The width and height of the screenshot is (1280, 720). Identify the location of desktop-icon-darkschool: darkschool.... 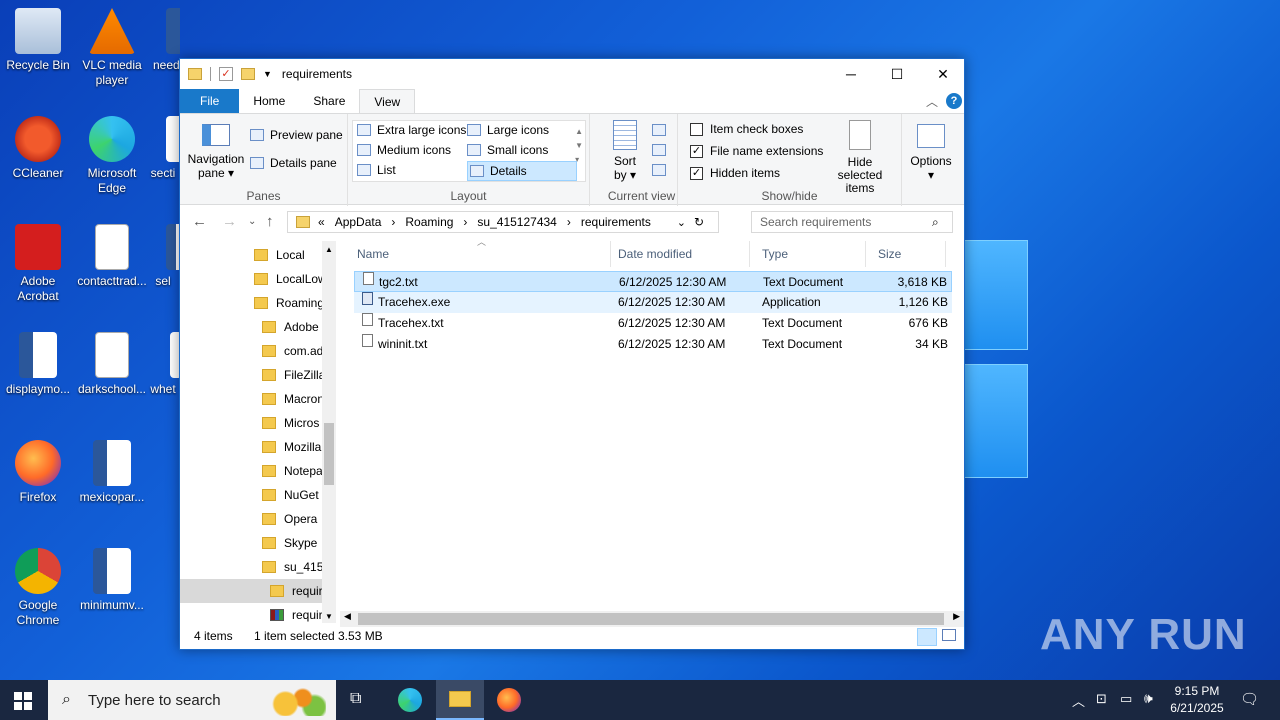
(112, 364).